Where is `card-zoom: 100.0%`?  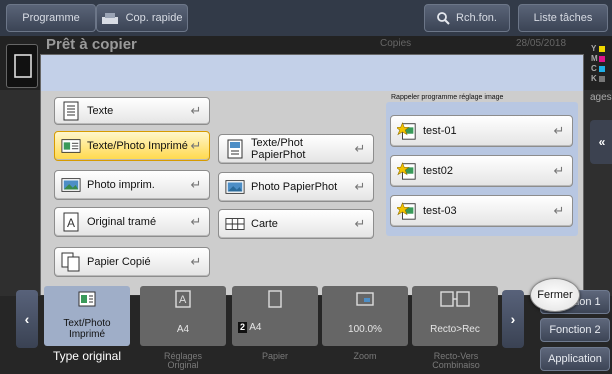 card-zoom: 100.0% is located at coordinates (365, 316).